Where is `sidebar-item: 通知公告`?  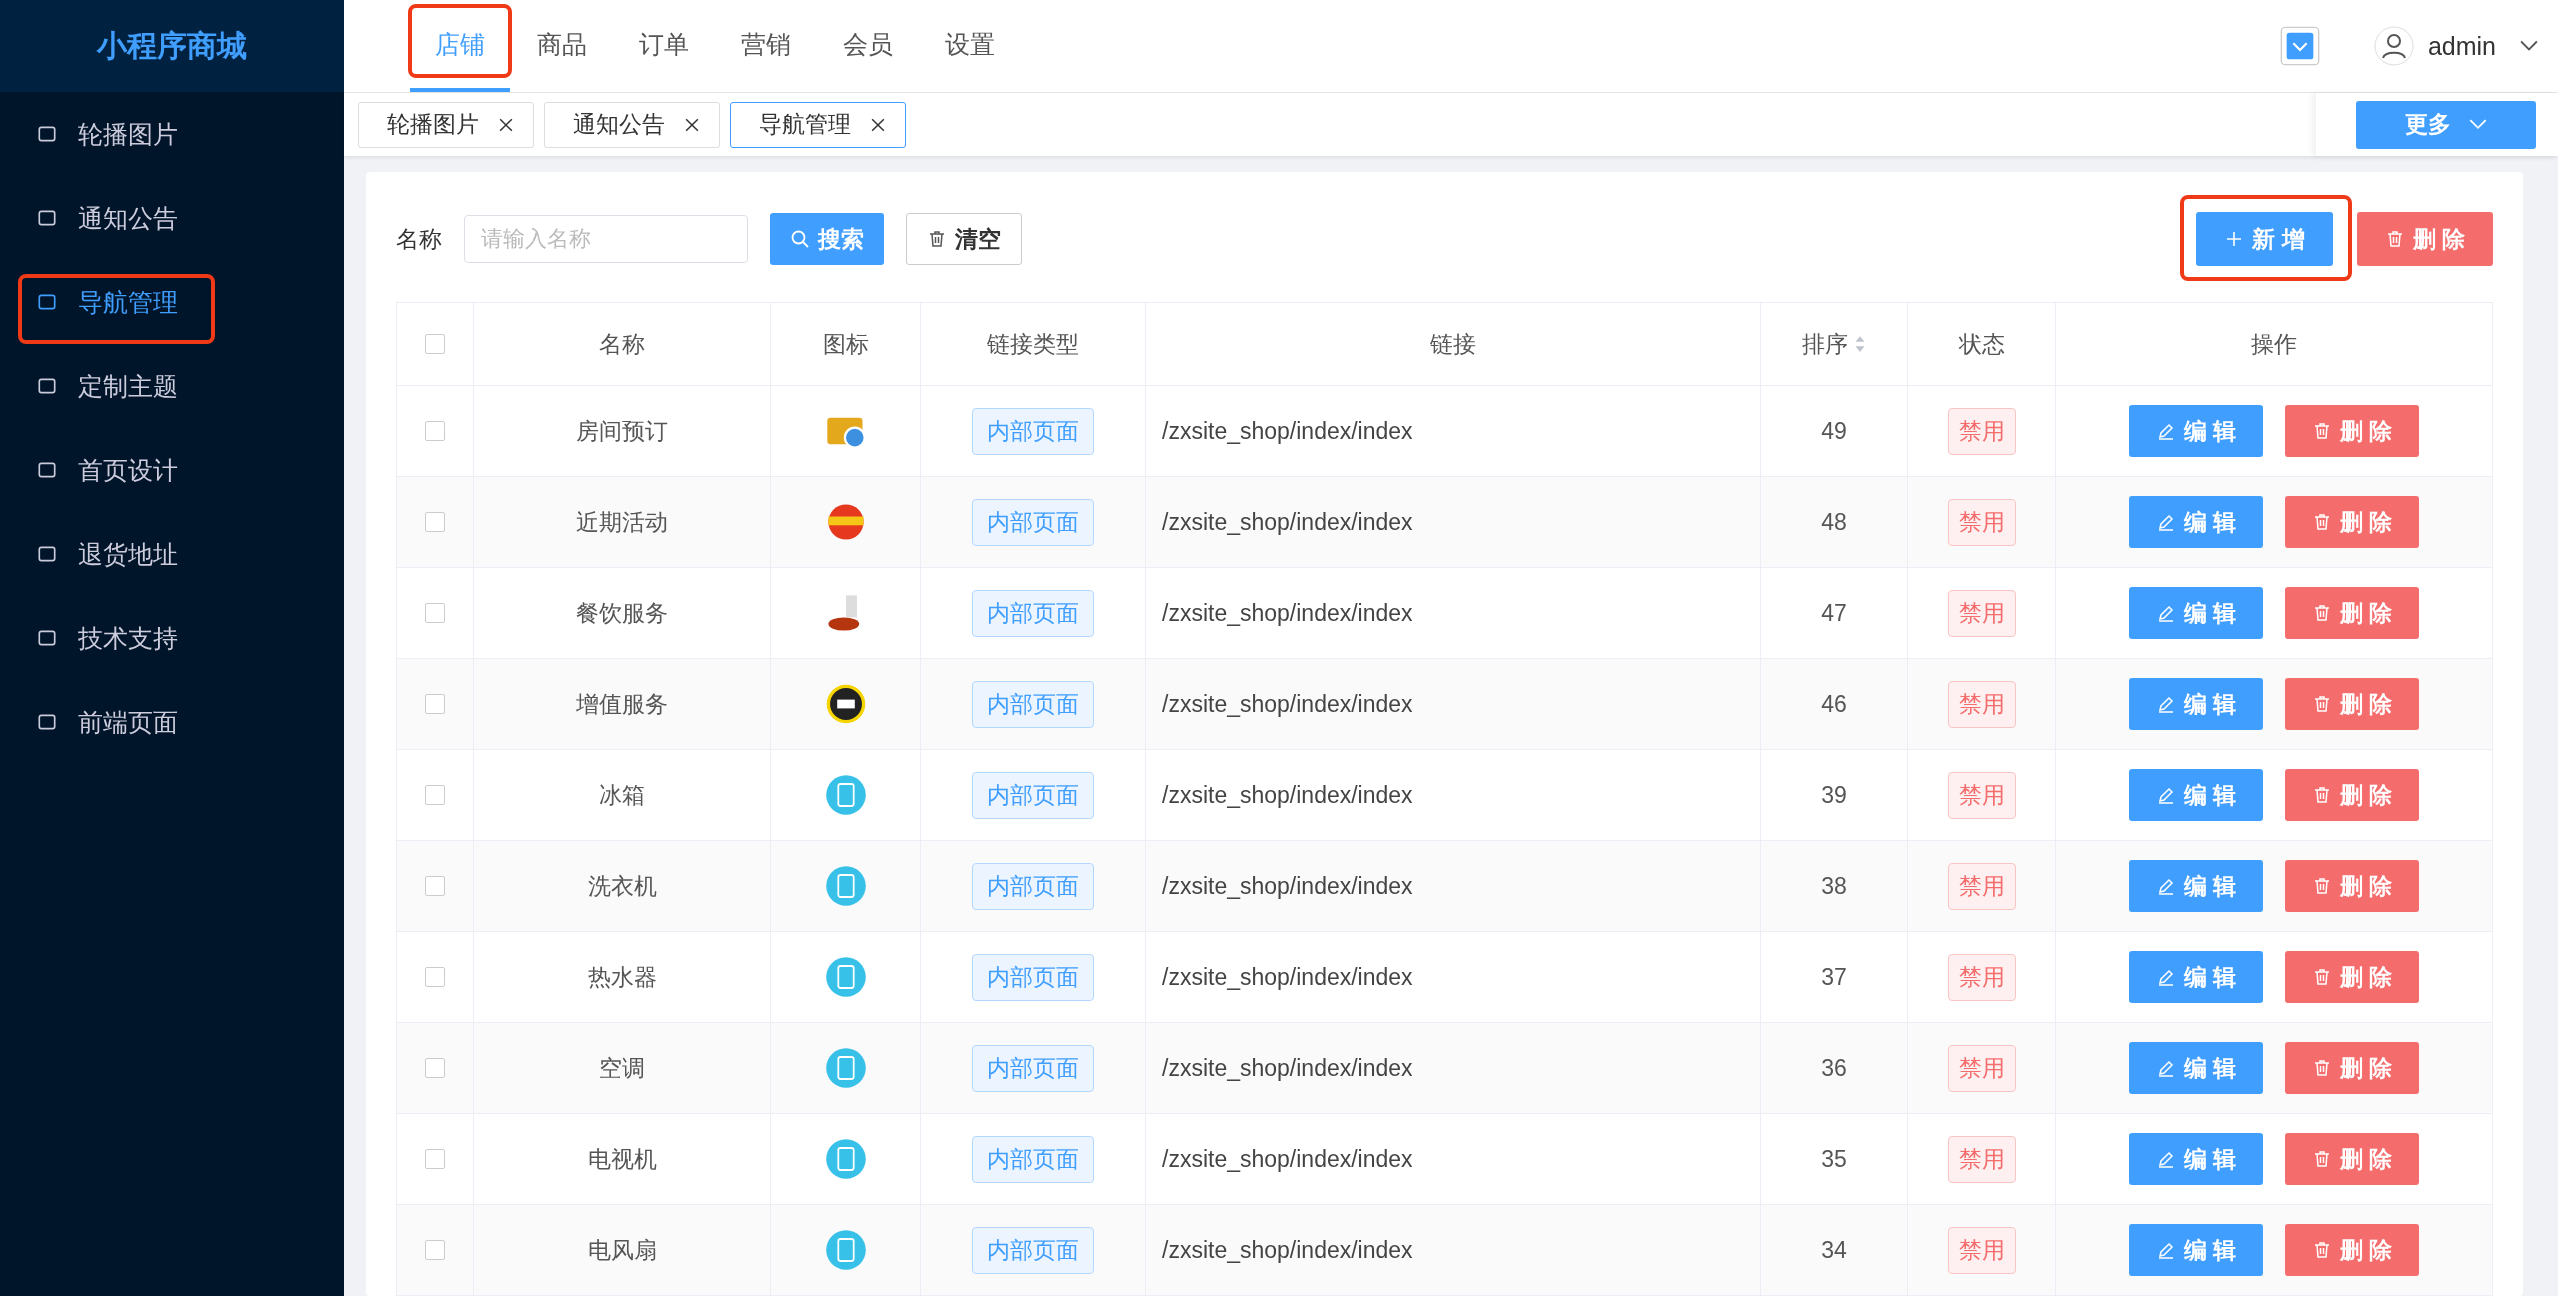 sidebar-item: 通知公告 is located at coordinates (172, 218).